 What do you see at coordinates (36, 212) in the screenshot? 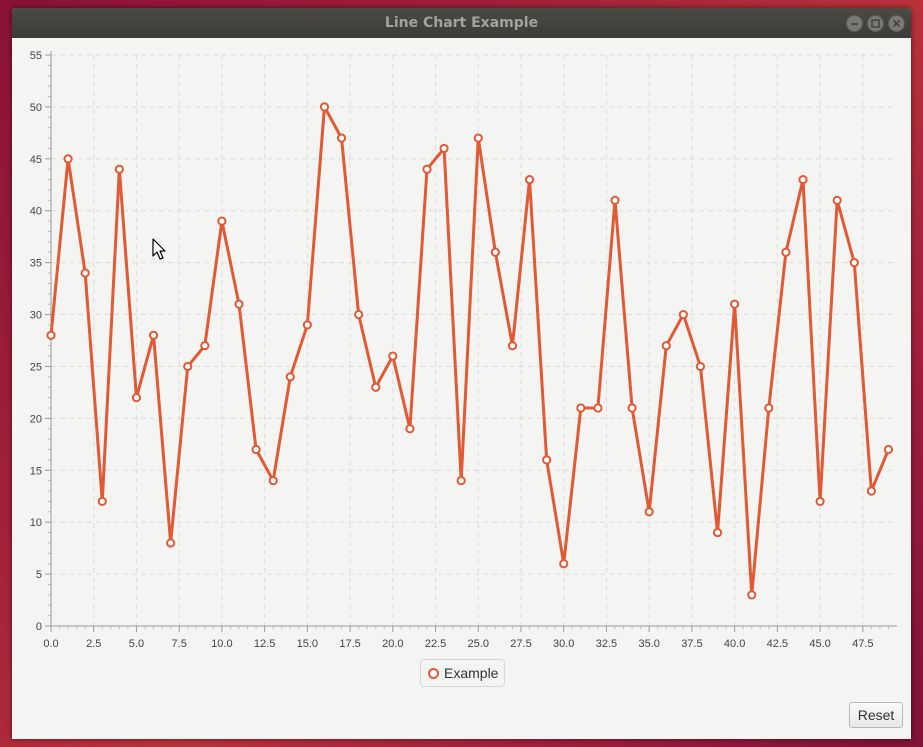
I see `y-tick-label: 40` at bounding box center [36, 212].